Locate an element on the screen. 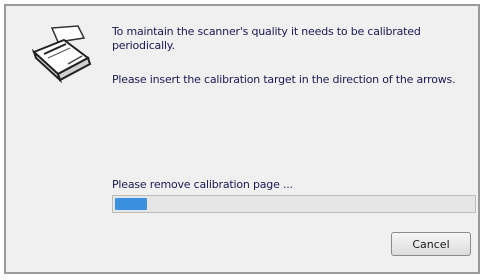 The width and height of the screenshot is (486, 280). cancel-button: Cancel is located at coordinates (431, 244).